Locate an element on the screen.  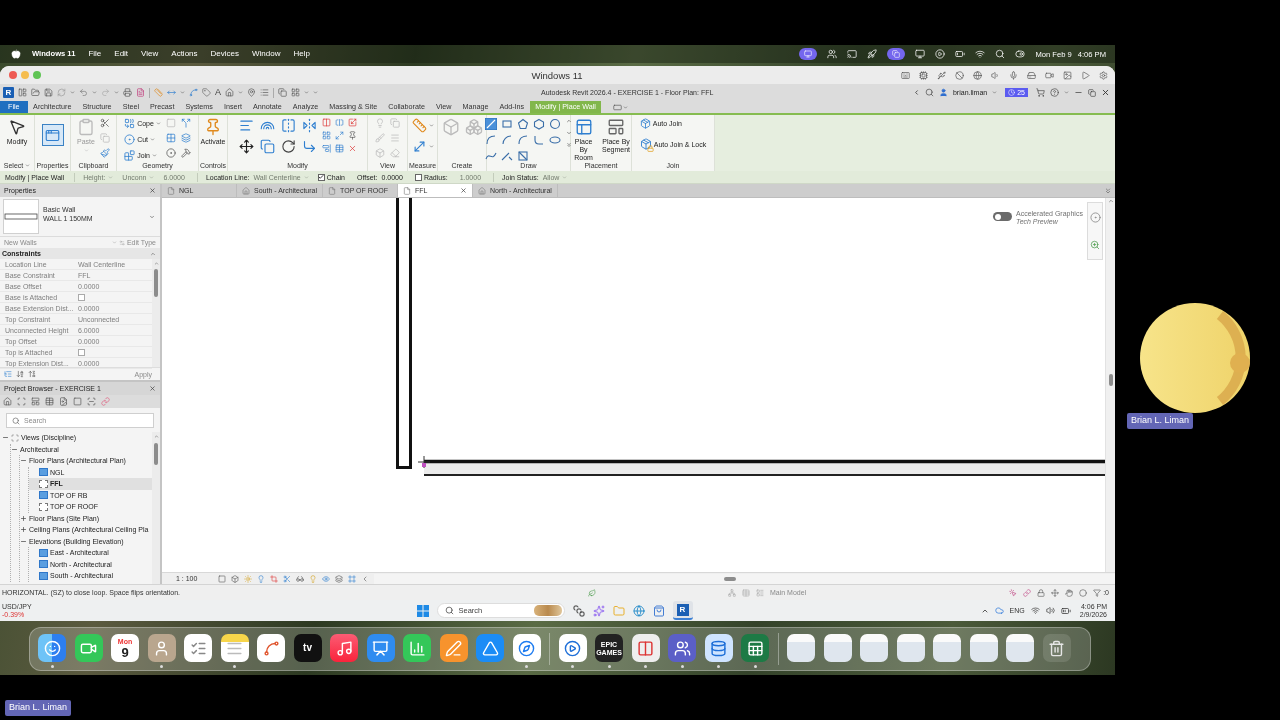
cast-icon is located at coordinates (852, 54).